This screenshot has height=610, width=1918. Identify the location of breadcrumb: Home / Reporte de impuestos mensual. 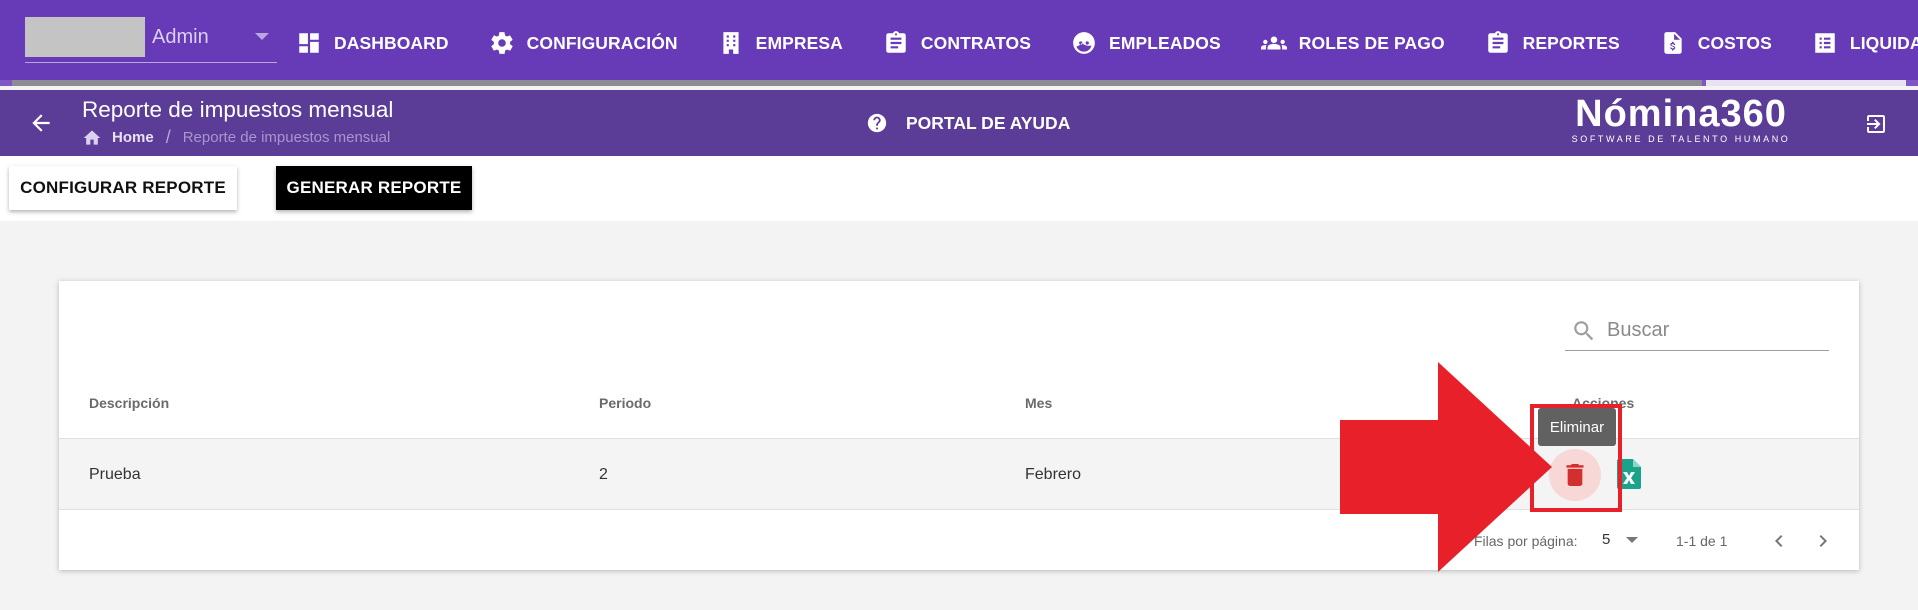
(236, 137).